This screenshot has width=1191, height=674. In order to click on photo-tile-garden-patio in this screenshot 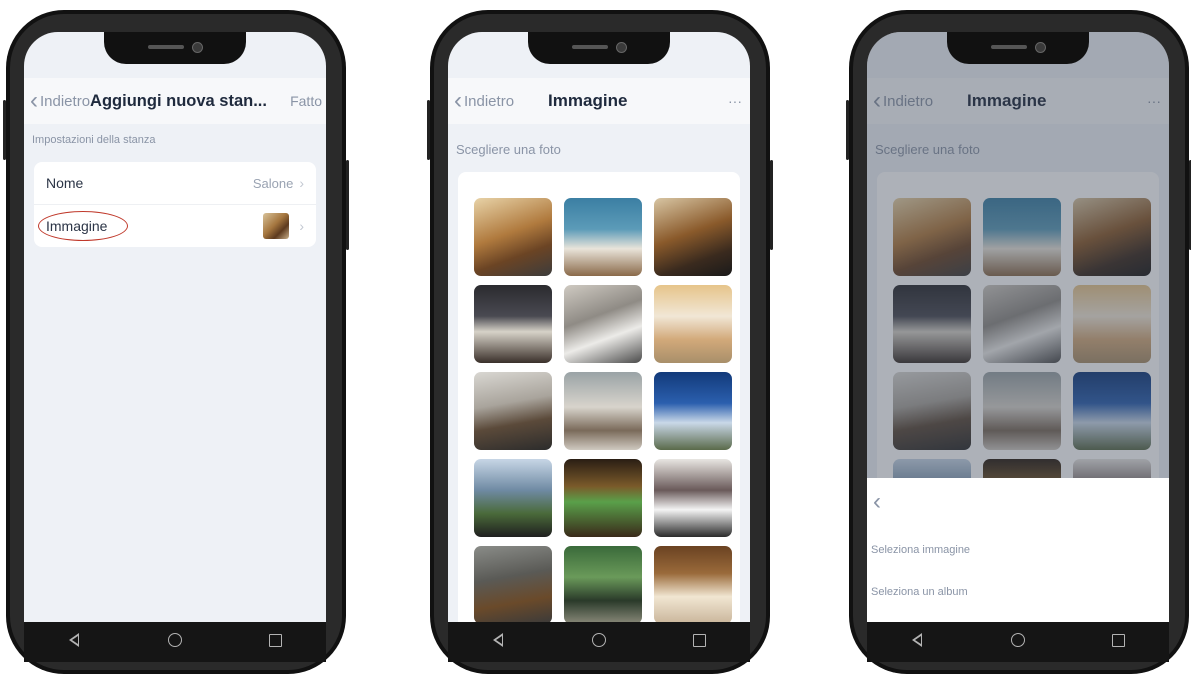, I will do `click(603, 584)`.